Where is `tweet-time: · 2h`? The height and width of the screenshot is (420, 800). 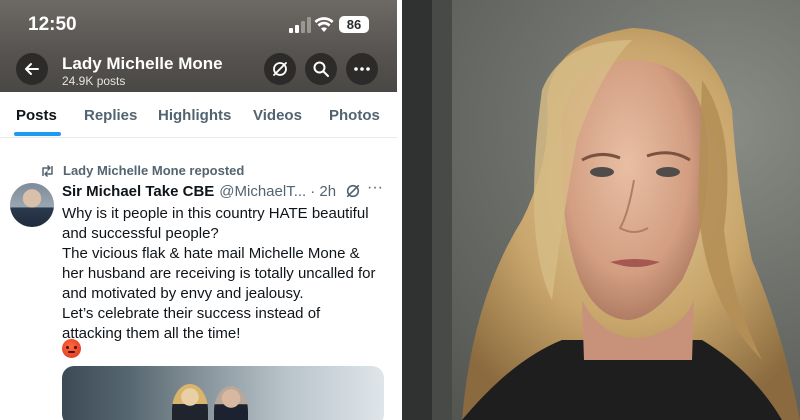 tweet-time: · 2h is located at coordinates (323, 191).